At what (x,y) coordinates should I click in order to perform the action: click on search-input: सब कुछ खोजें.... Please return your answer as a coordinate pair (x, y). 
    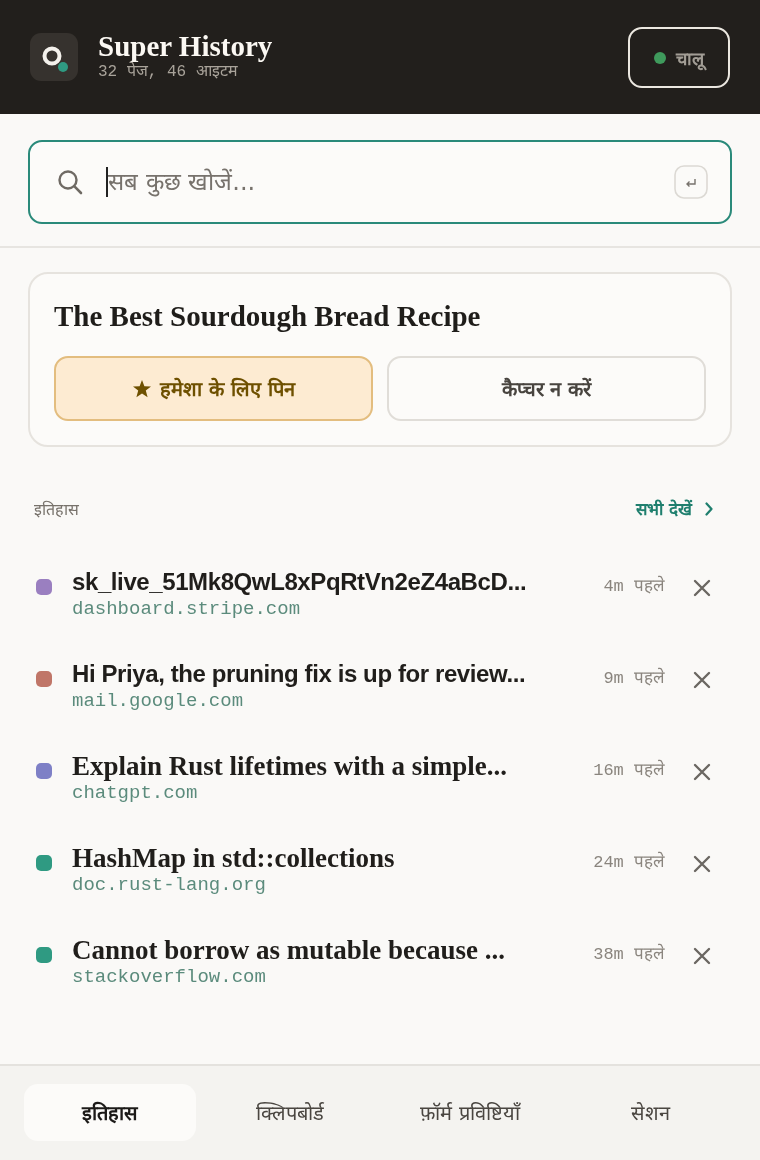
    Looking at the image, I should click on (391, 182).